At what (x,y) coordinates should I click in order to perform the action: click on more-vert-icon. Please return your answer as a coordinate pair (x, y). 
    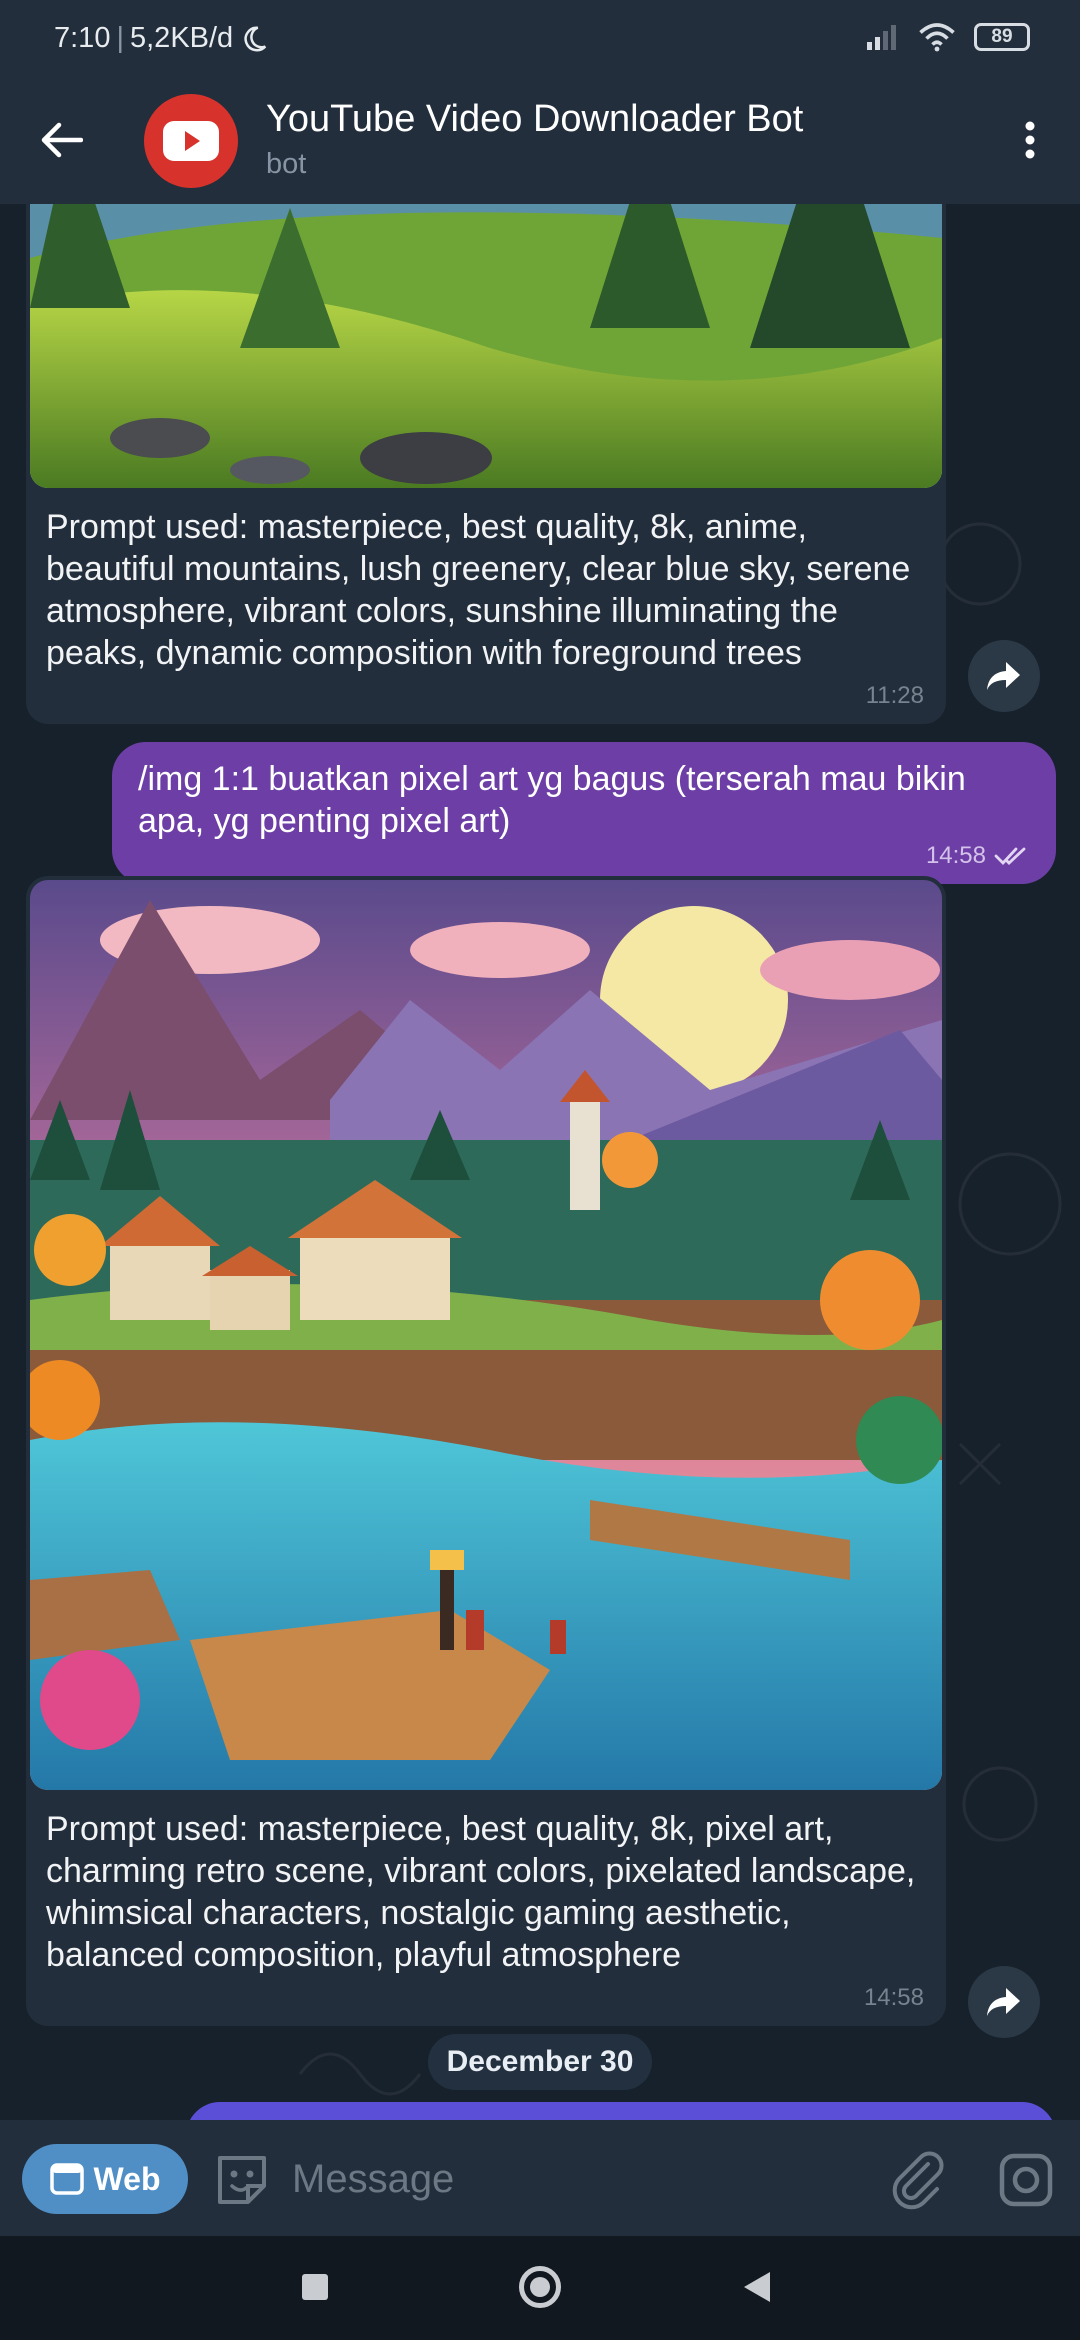
    Looking at the image, I should click on (1030, 140).